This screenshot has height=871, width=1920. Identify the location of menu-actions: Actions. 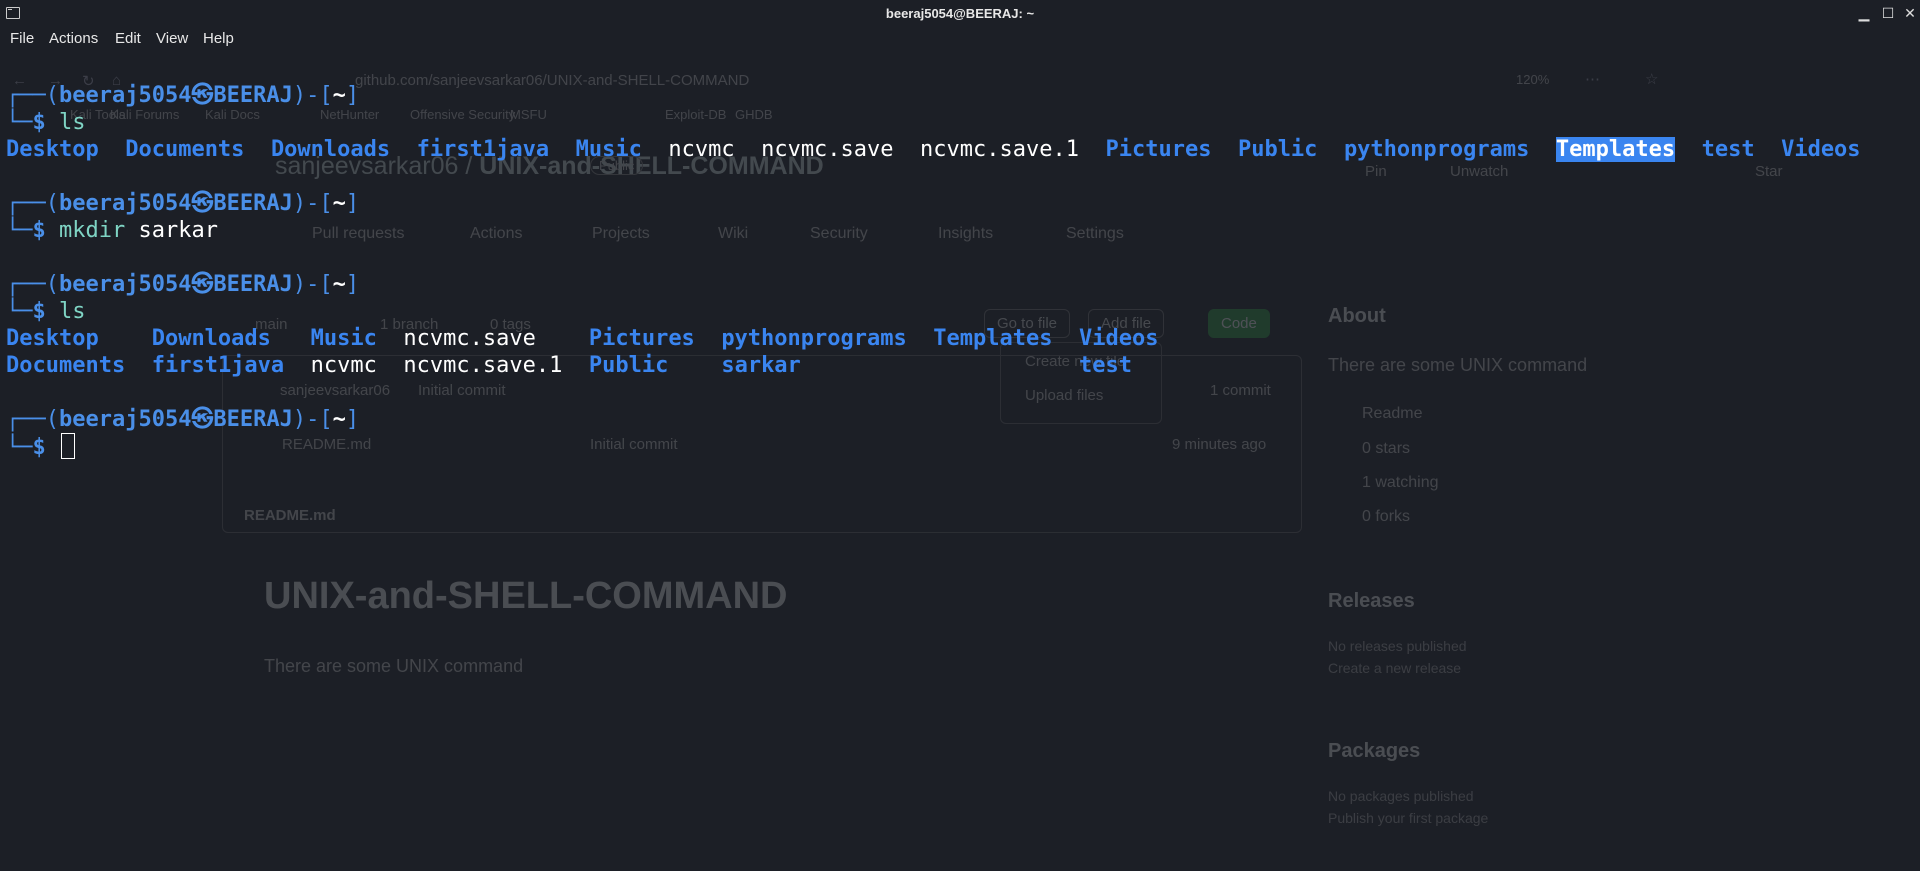
(73, 38).